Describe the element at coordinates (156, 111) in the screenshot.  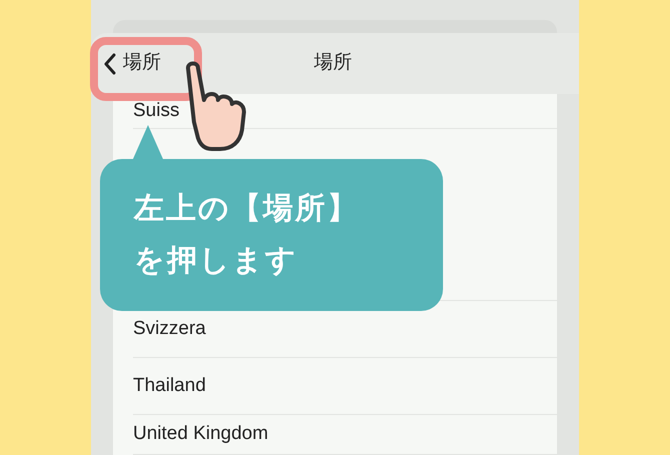
I see `list-item: Suiss` at that location.